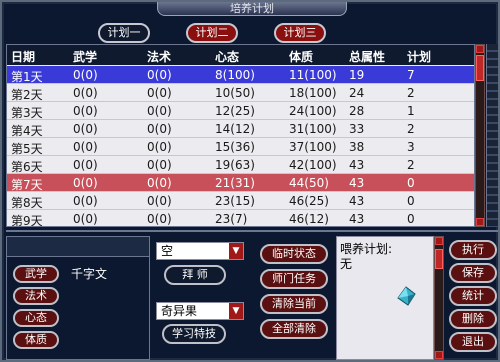 This screenshot has height=362, width=500. I want to click on table-row: 第8天 0(0) 0(0) 23(15) 46(25) 43 0, so click(240, 201).